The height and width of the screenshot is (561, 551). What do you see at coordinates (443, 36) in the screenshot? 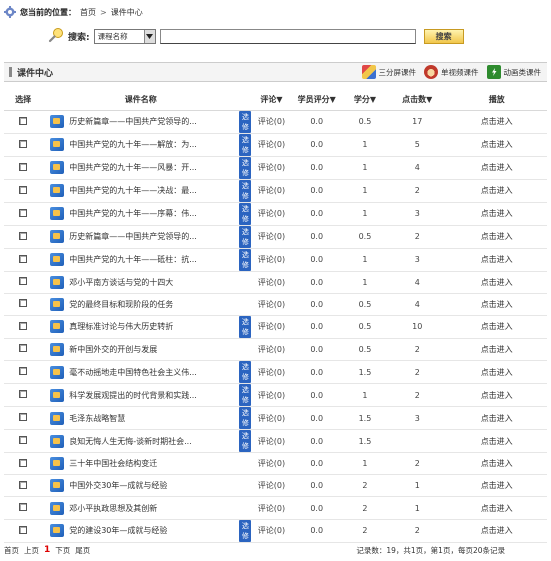
I see `search-button: 搜索` at bounding box center [443, 36].